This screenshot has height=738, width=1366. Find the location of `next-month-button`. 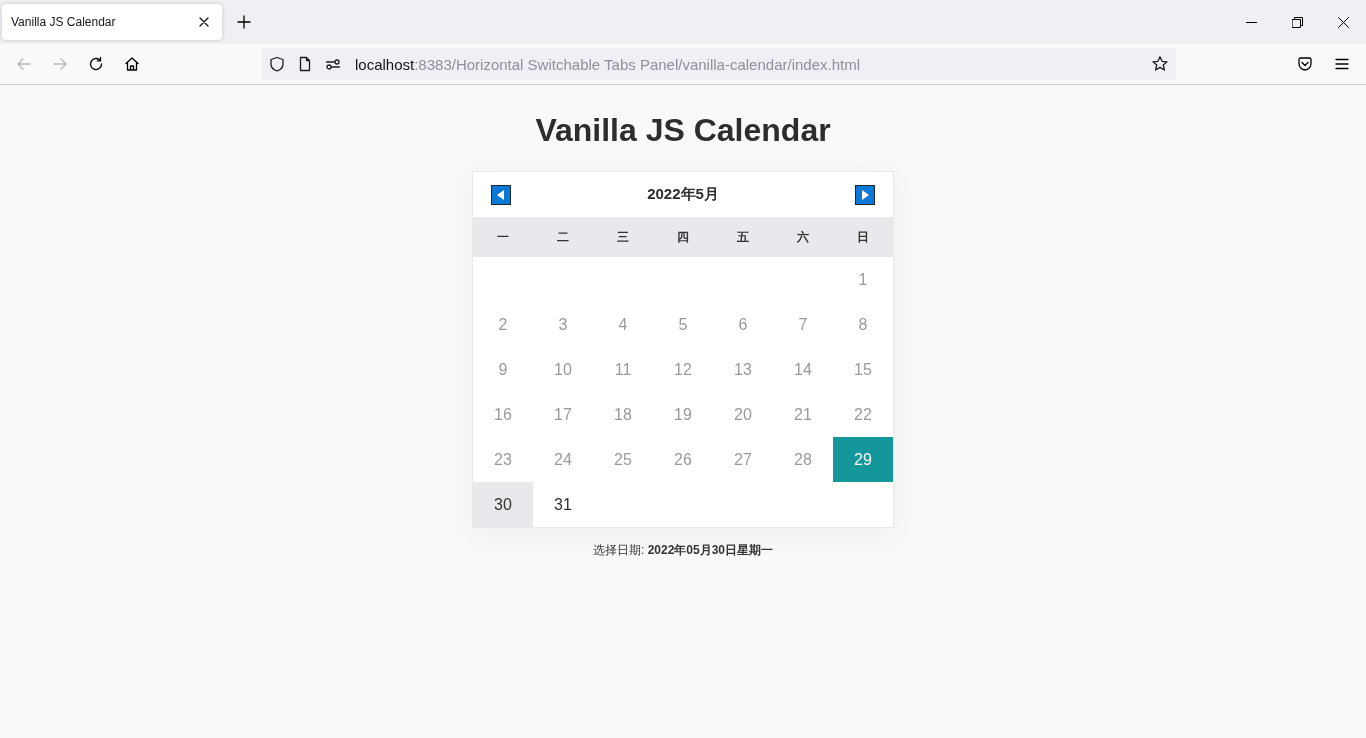

next-month-button is located at coordinates (865, 194).